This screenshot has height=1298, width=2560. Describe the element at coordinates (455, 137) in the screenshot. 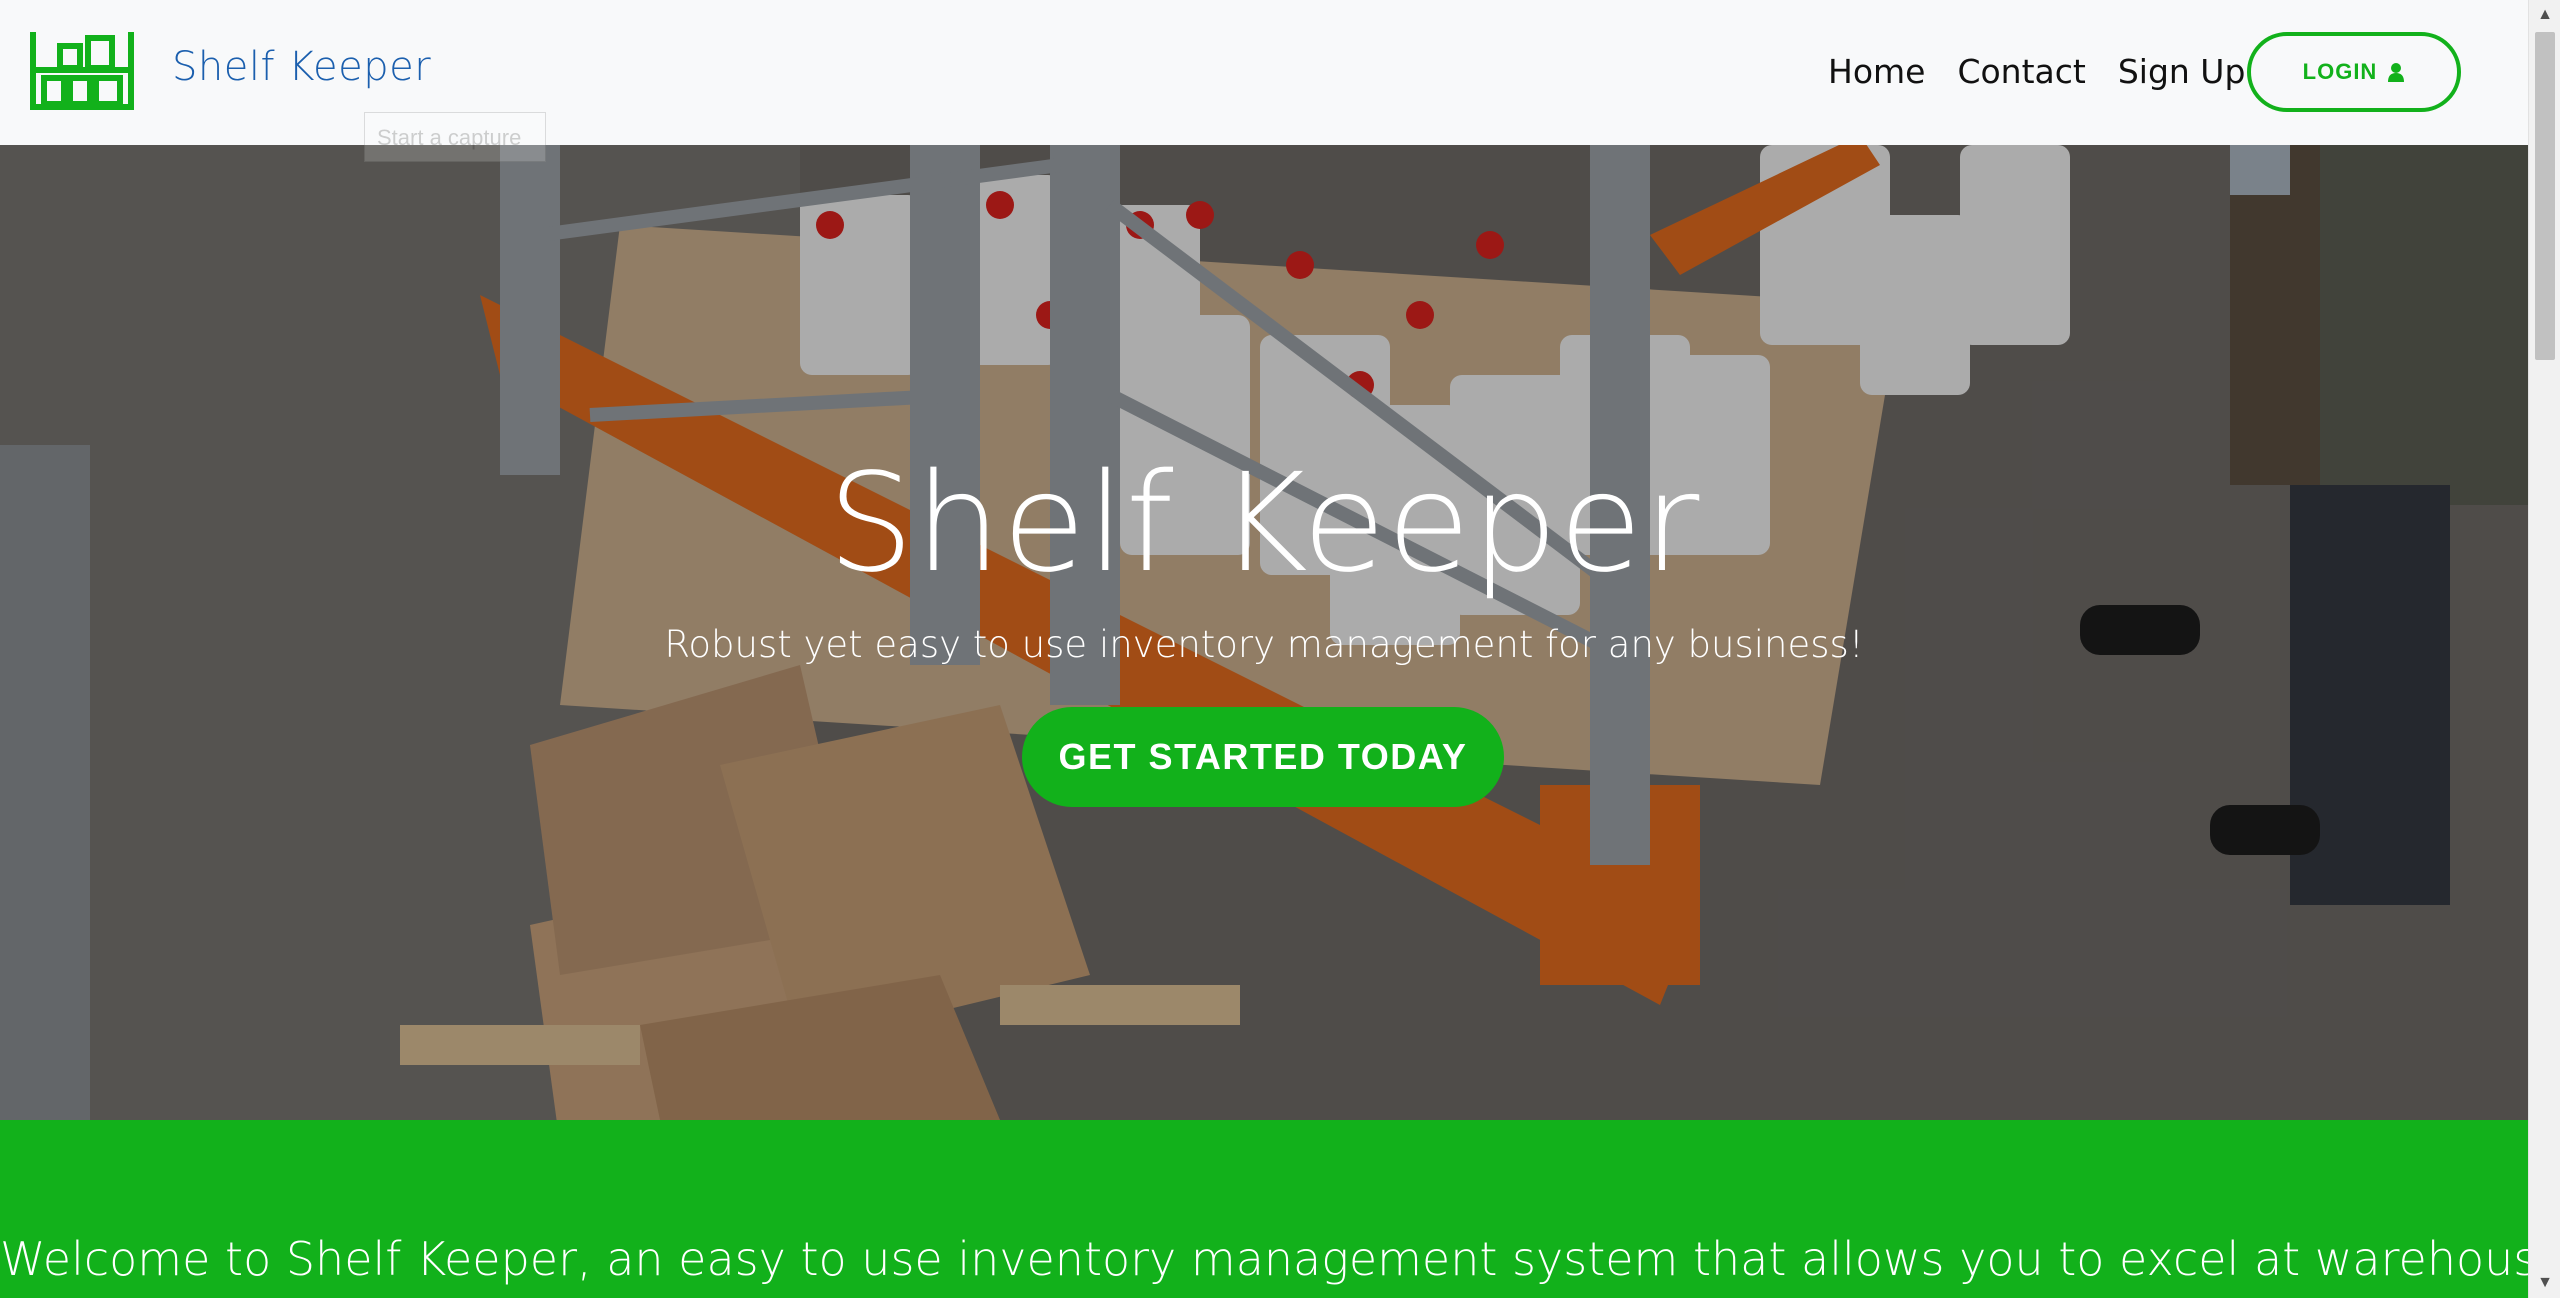

I see `capture-tooltip: Start a capture` at that location.